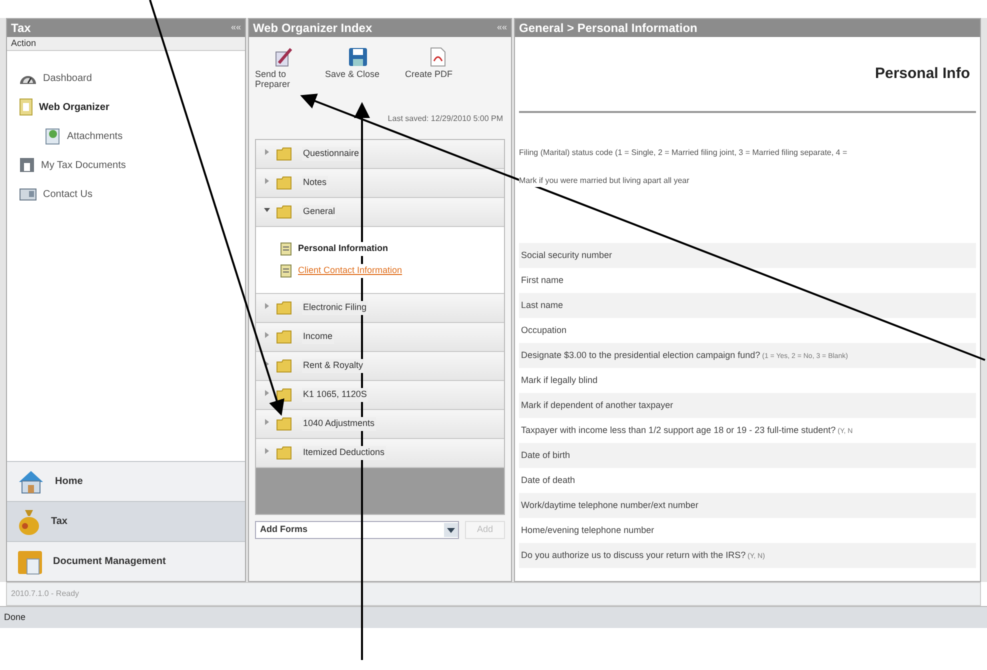 The image size is (987, 670). What do you see at coordinates (922, 74) in the screenshot?
I see `form-heading: Personal Info` at bounding box center [922, 74].